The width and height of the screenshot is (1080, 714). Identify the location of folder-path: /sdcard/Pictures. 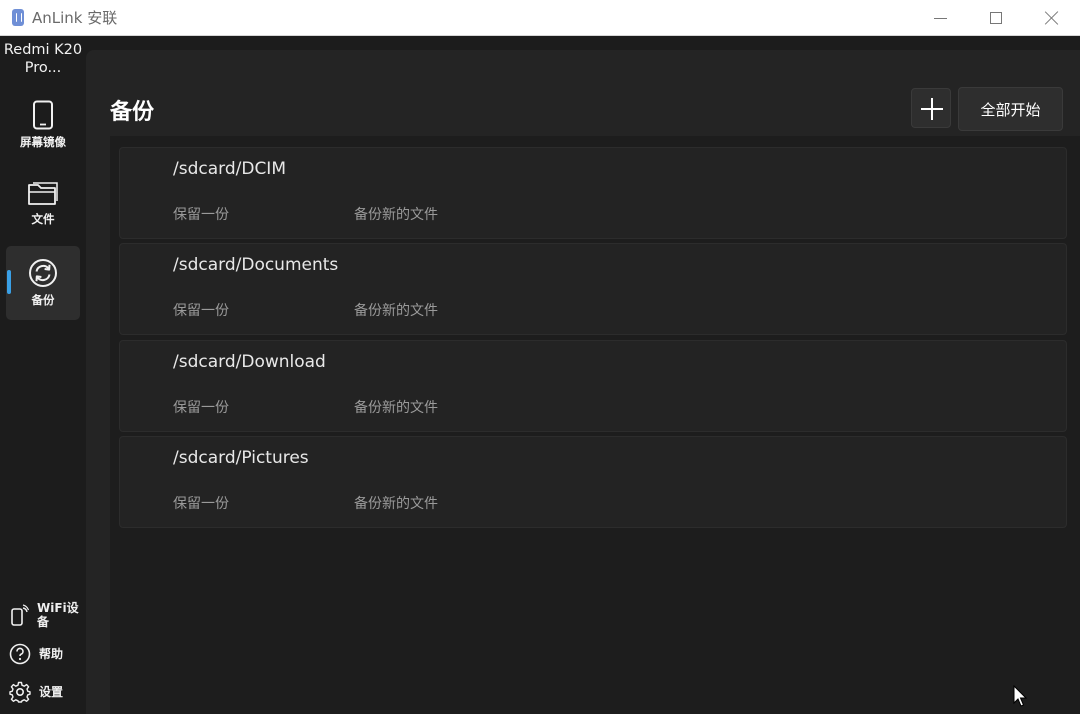
(241, 458).